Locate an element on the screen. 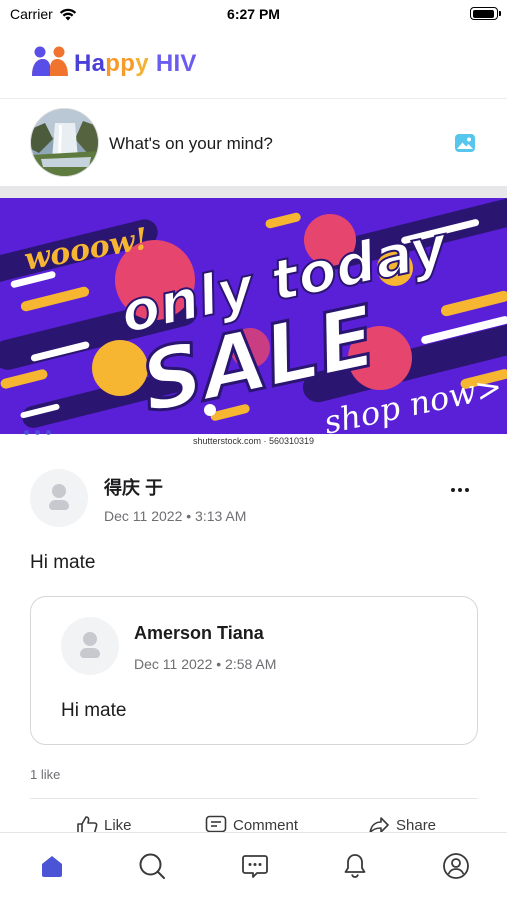 The width and height of the screenshot is (507, 900). battery-icon is located at coordinates (485, 13).